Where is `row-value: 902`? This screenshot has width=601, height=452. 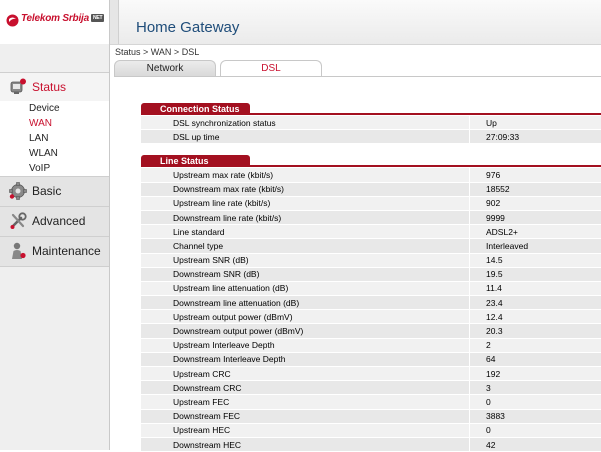 row-value: 902 is located at coordinates (535, 203).